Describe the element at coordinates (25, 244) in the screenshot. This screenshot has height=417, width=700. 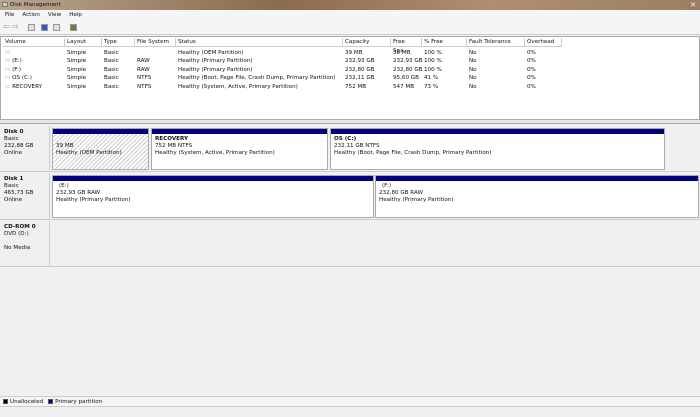
I see `cdrom-0-label: CD-ROM 0 DVD (D:) No Media` at that location.